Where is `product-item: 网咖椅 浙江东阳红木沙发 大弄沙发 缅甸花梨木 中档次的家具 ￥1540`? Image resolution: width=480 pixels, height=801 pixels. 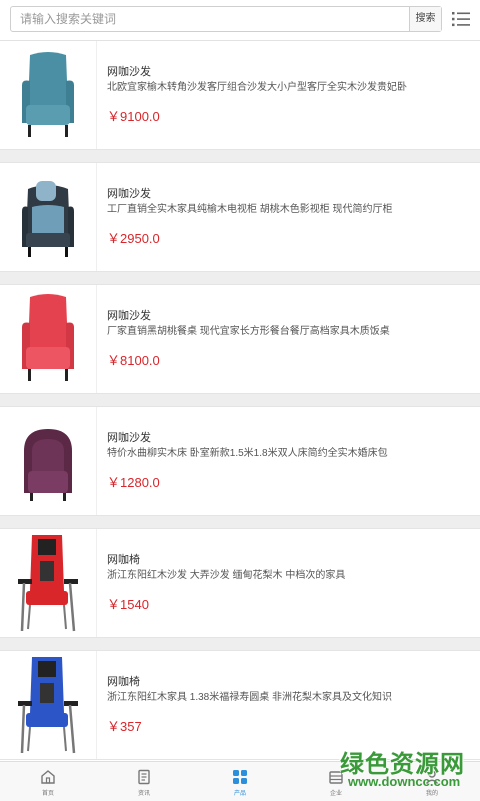
product-item: 网咖椅 浙江东阳红木沙发 大弄沙发 缅甸花梨木 中档次的家具 ￥1540 is located at coordinates (240, 583).